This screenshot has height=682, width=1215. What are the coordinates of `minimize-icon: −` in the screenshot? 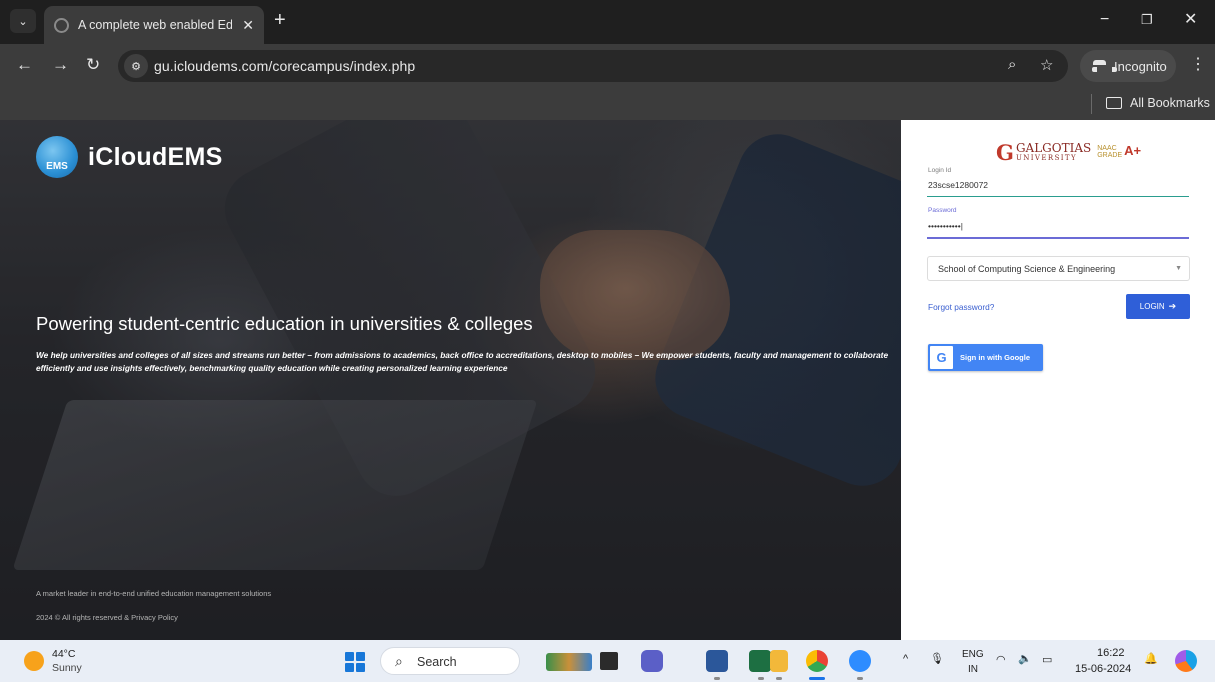 It's located at (1104, 20).